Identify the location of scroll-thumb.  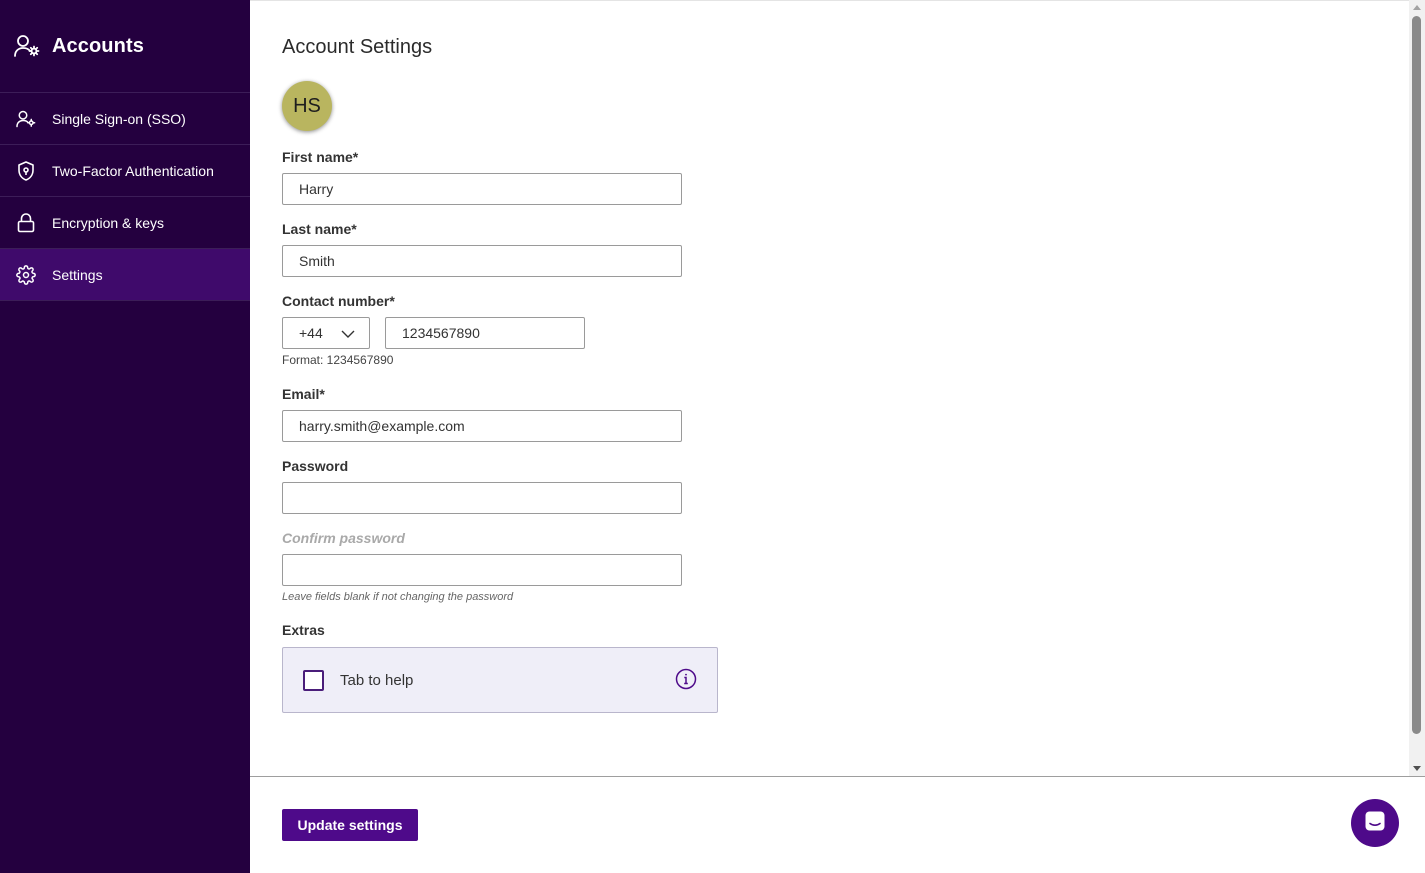
(1416, 375).